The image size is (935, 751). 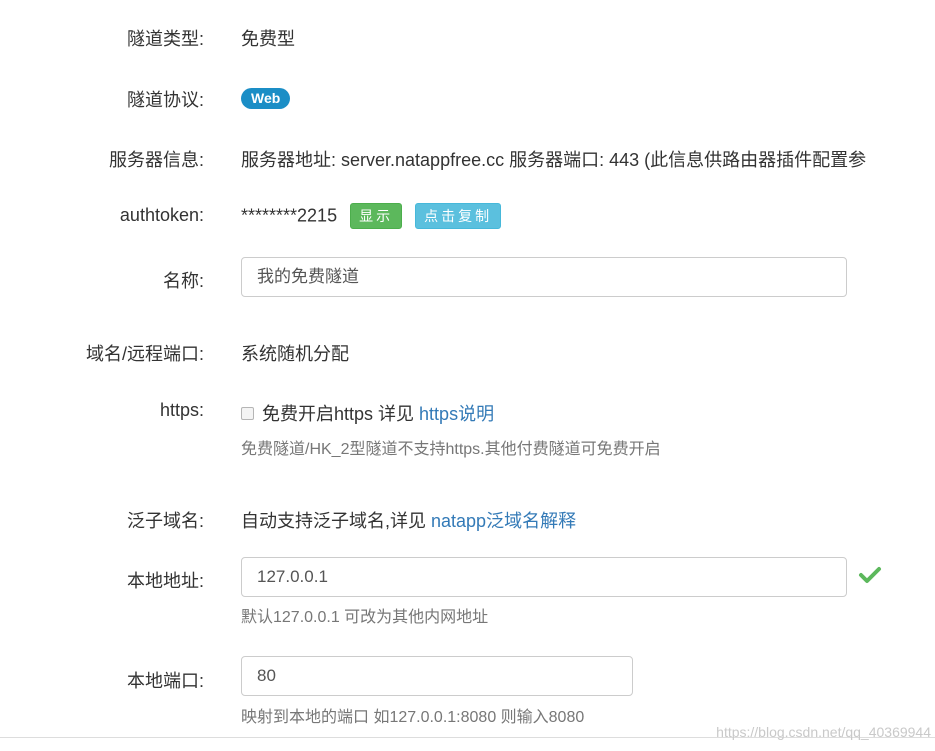 What do you see at coordinates (870, 575) in the screenshot?
I see `check-icon` at bounding box center [870, 575].